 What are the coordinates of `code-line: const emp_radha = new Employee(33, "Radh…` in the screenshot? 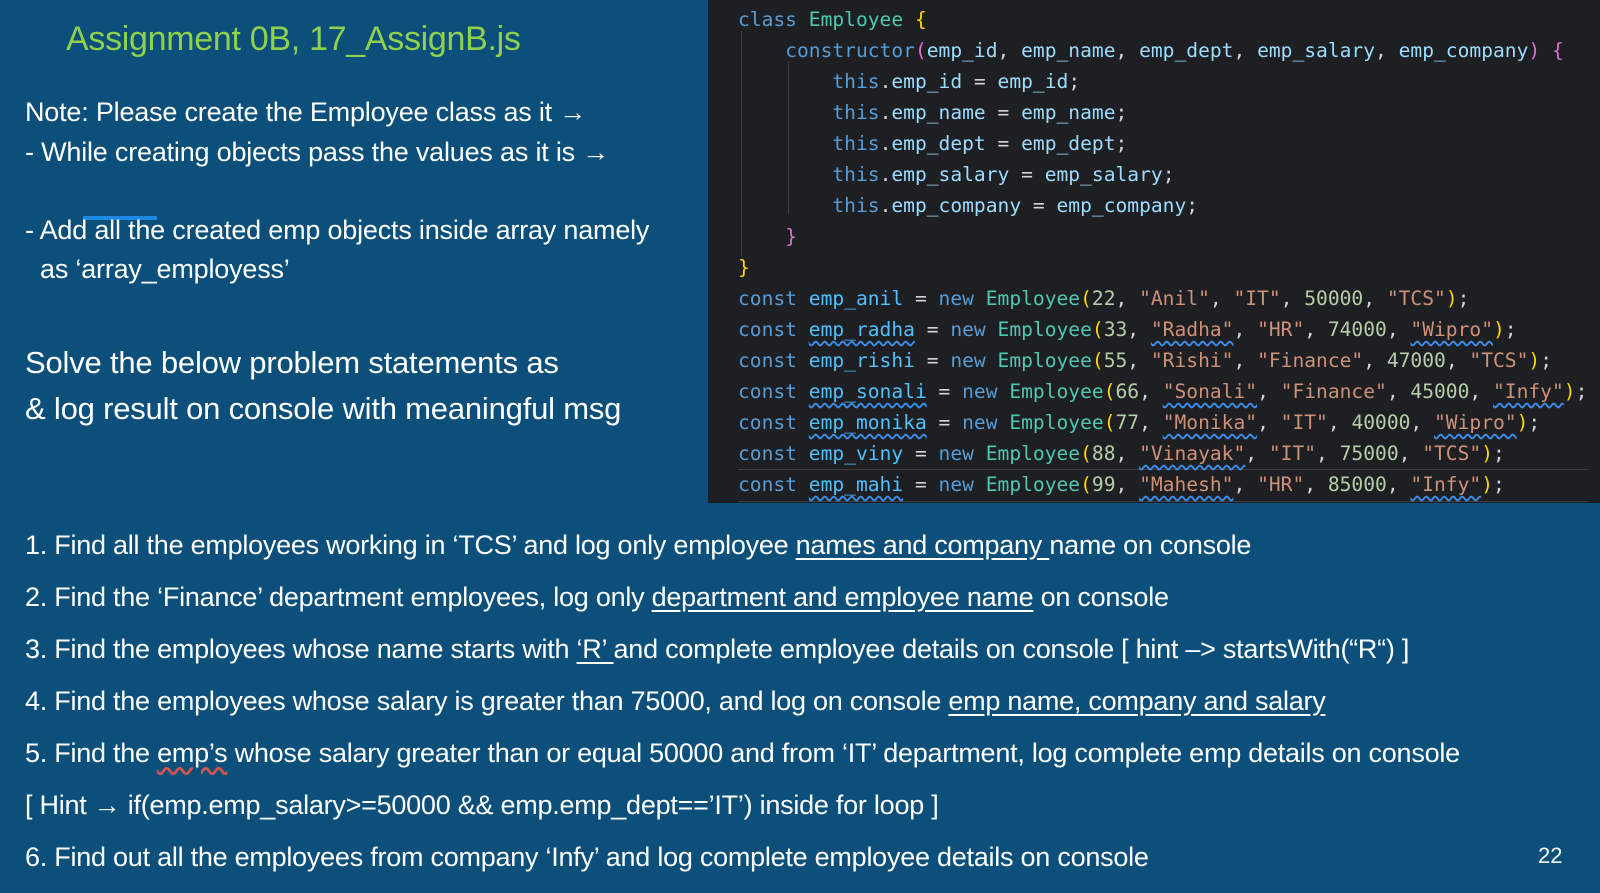 It's located at (1127, 329).